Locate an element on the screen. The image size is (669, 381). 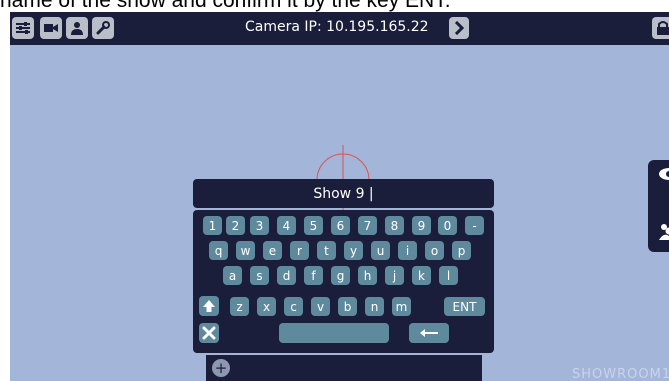
enter-key: ENT is located at coordinates (464, 306).